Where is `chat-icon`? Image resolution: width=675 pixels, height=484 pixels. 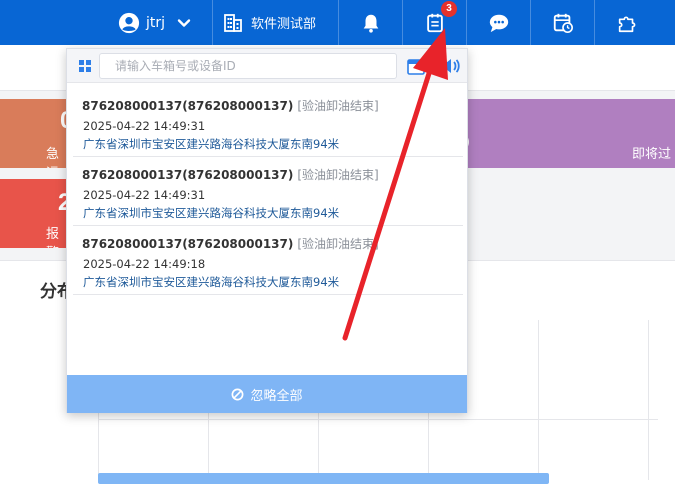
chat-icon is located at coordinates (498, 23).